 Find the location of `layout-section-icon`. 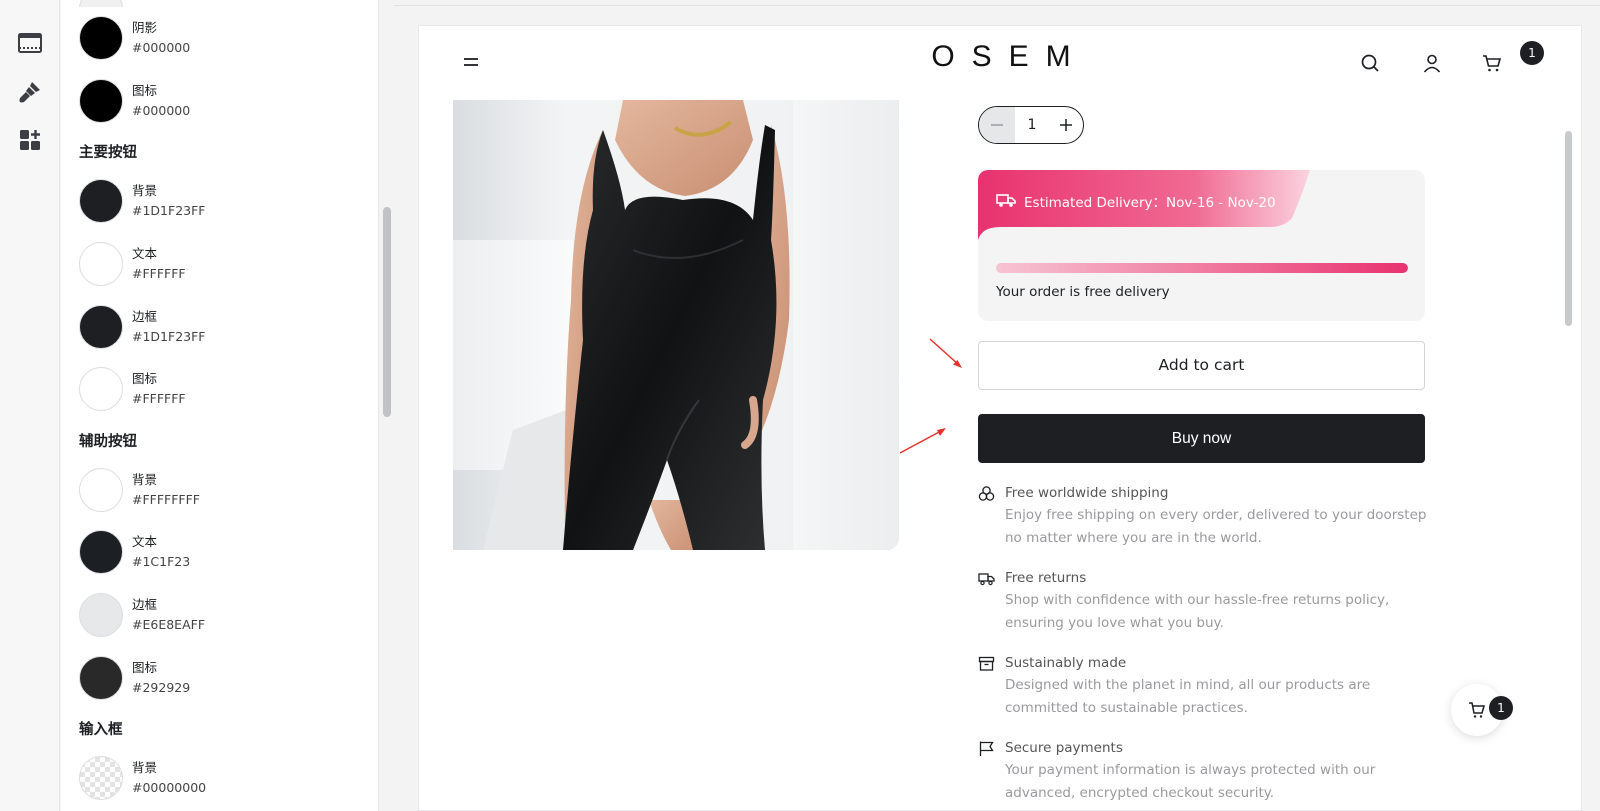

layout-section-icon is located at coordinates (30, 43).